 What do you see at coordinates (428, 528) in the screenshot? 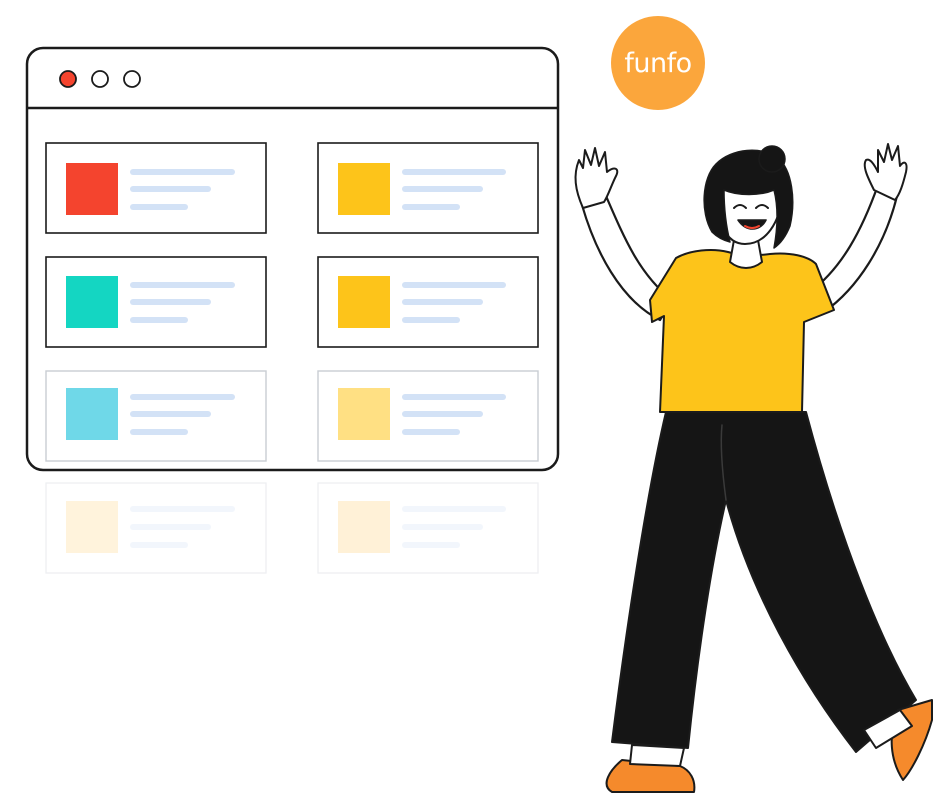
I see `card-8-faded` at bounding box center [428, 528].